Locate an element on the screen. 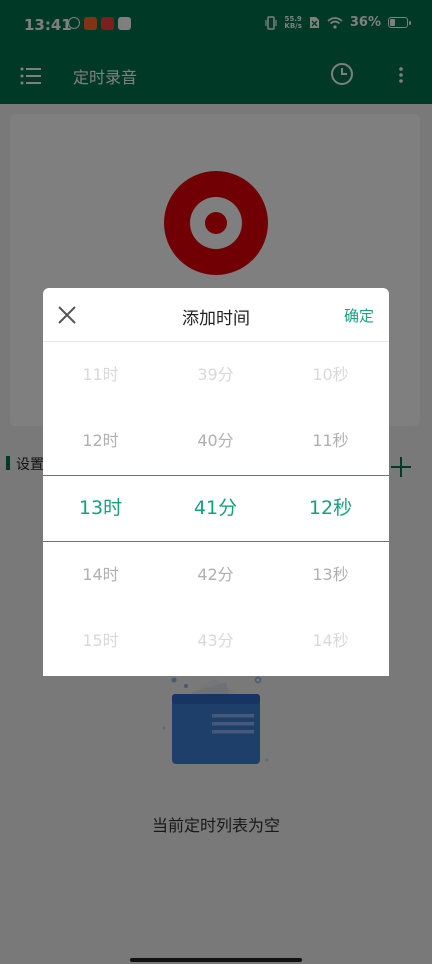  hour-option: 12时 is located at coordinates (100, 441).